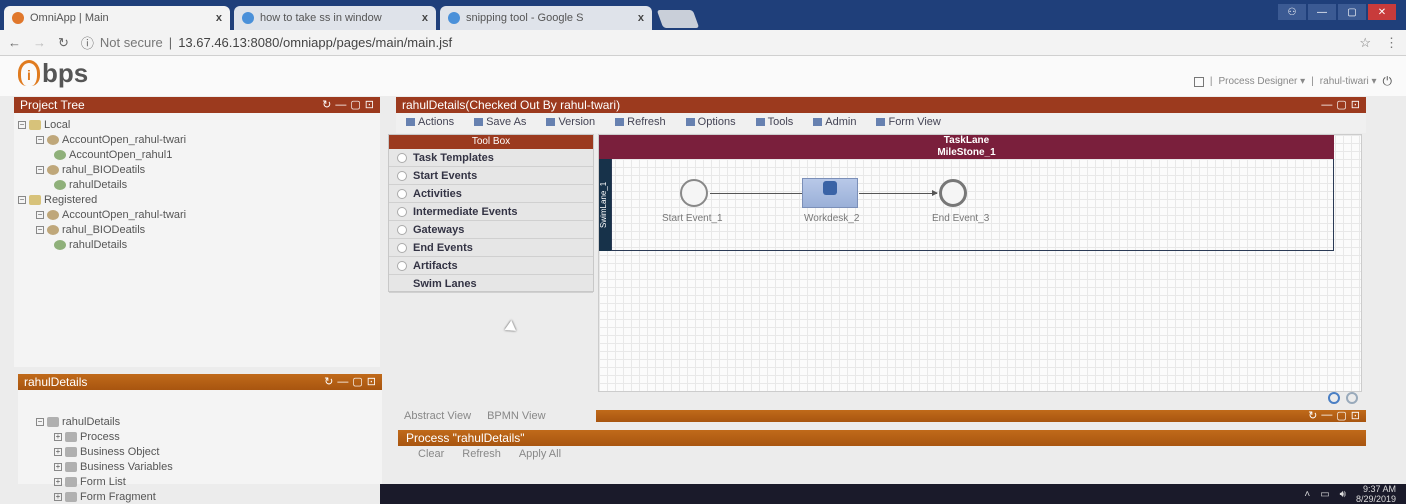 This screenshot has height=504, width=1406. I want to click on taskbar-clock: 9:37 AM 8/29/2019, so click(1376, 494).